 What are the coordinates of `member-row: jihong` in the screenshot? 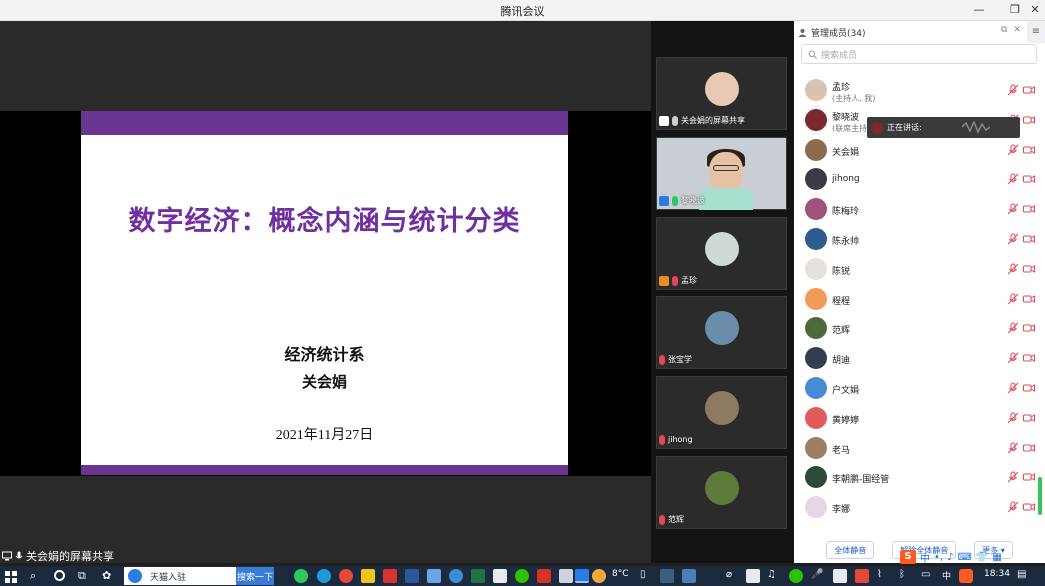 It's located at (916, 180).